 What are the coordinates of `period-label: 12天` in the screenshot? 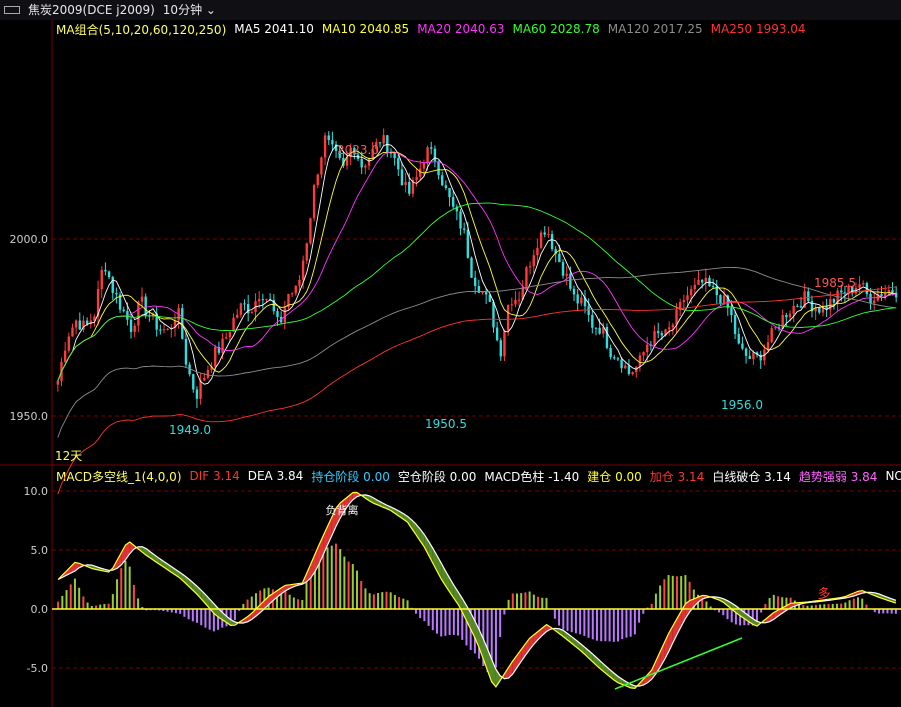 It's located at (68, 456).